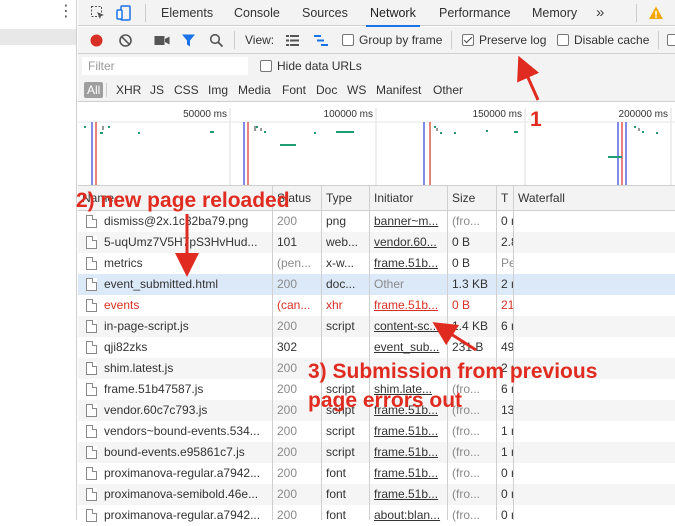  I want to click on type-filter-ws: WS, so click(356, 90).